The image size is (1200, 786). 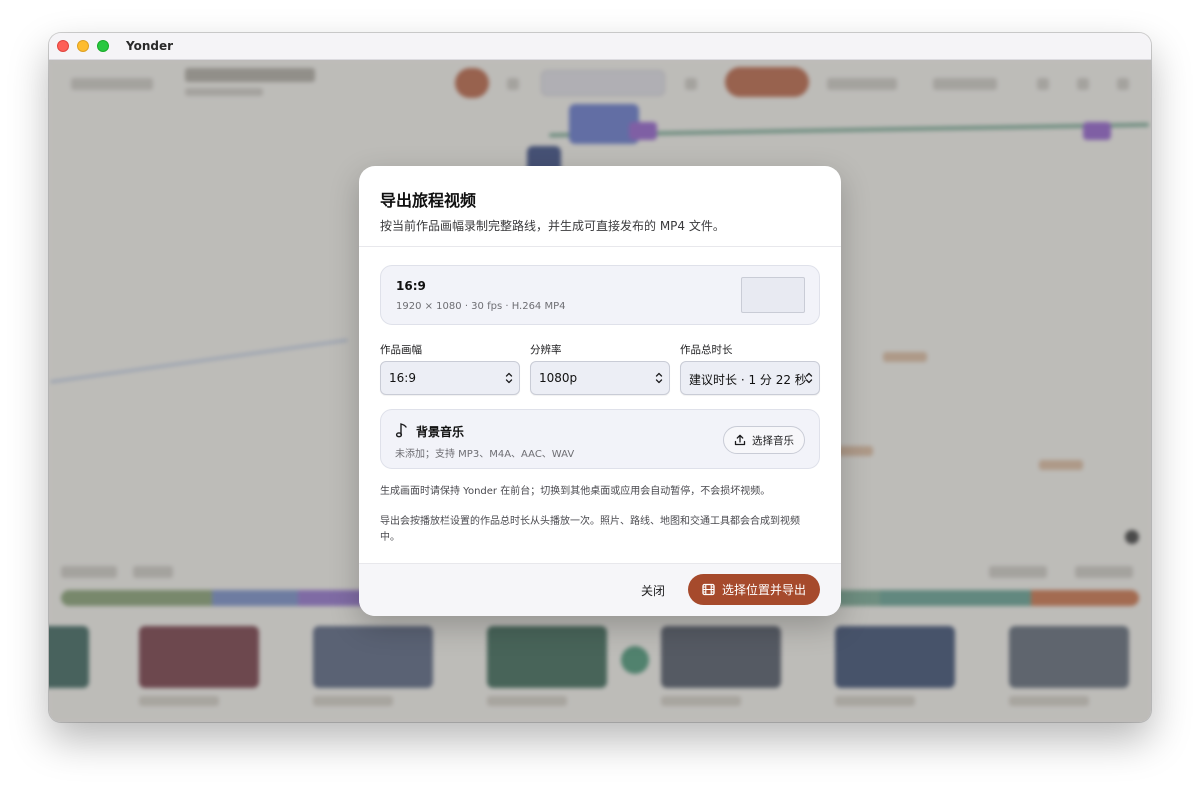 I want to click on film-icon, so click(x=708, y=589).